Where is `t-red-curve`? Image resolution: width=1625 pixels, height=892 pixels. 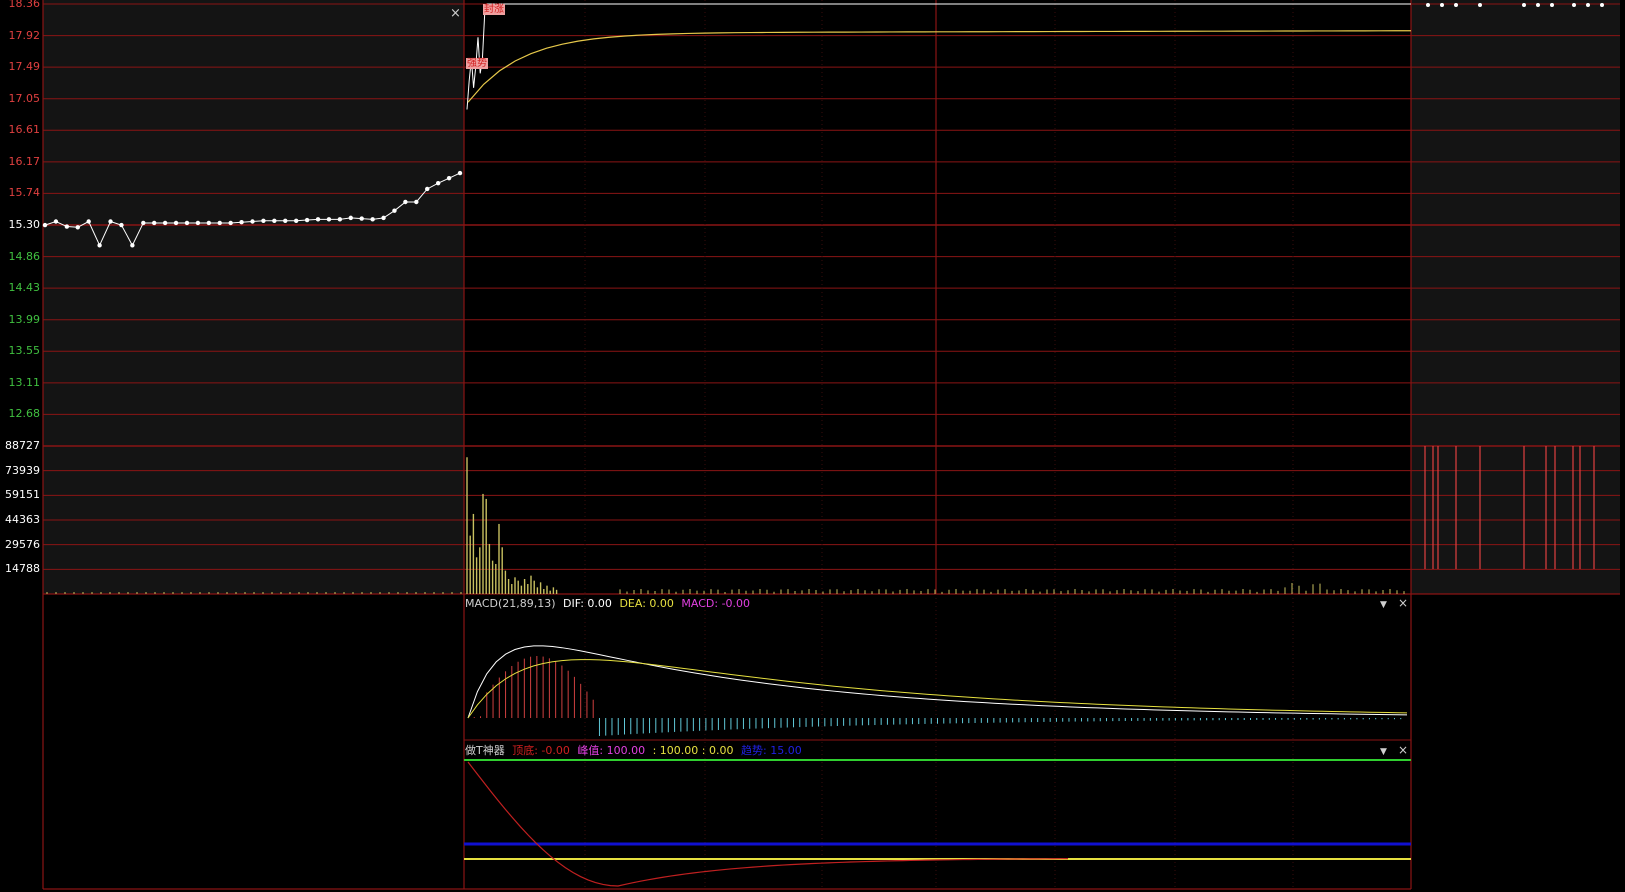 t-red-curve is located at coordinates (768, 824).